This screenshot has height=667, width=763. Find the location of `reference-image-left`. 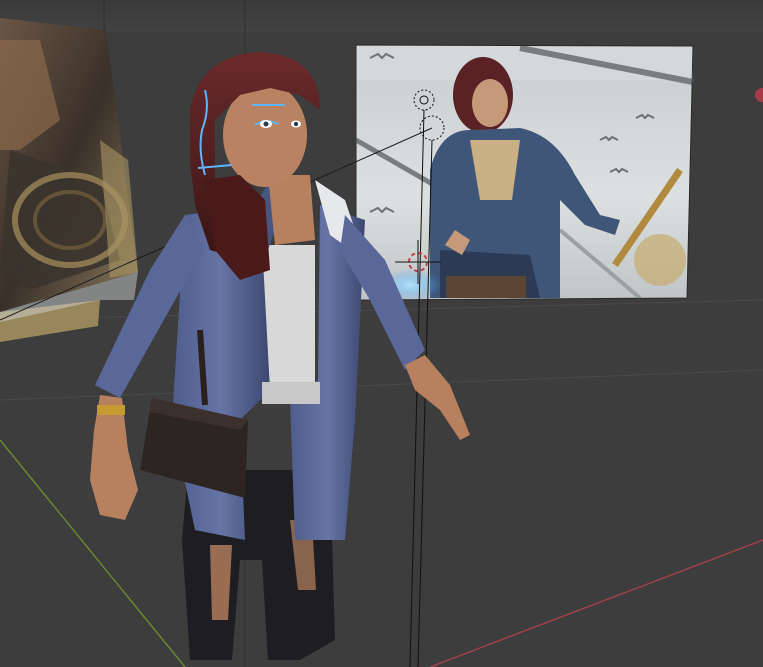

reference-image-left is located at coordinates (69, 180).